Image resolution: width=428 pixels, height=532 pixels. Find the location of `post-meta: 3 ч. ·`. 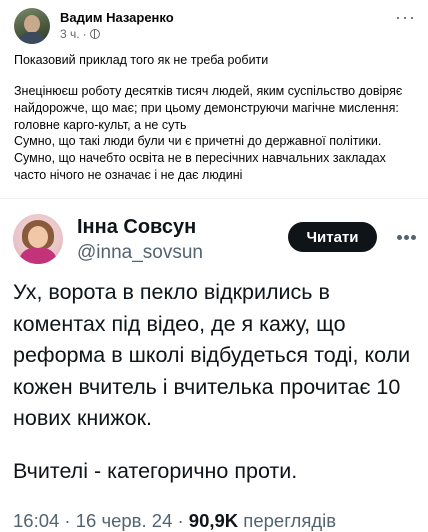

post-meta: 3 ч. · is located at coordinates (80, 34).